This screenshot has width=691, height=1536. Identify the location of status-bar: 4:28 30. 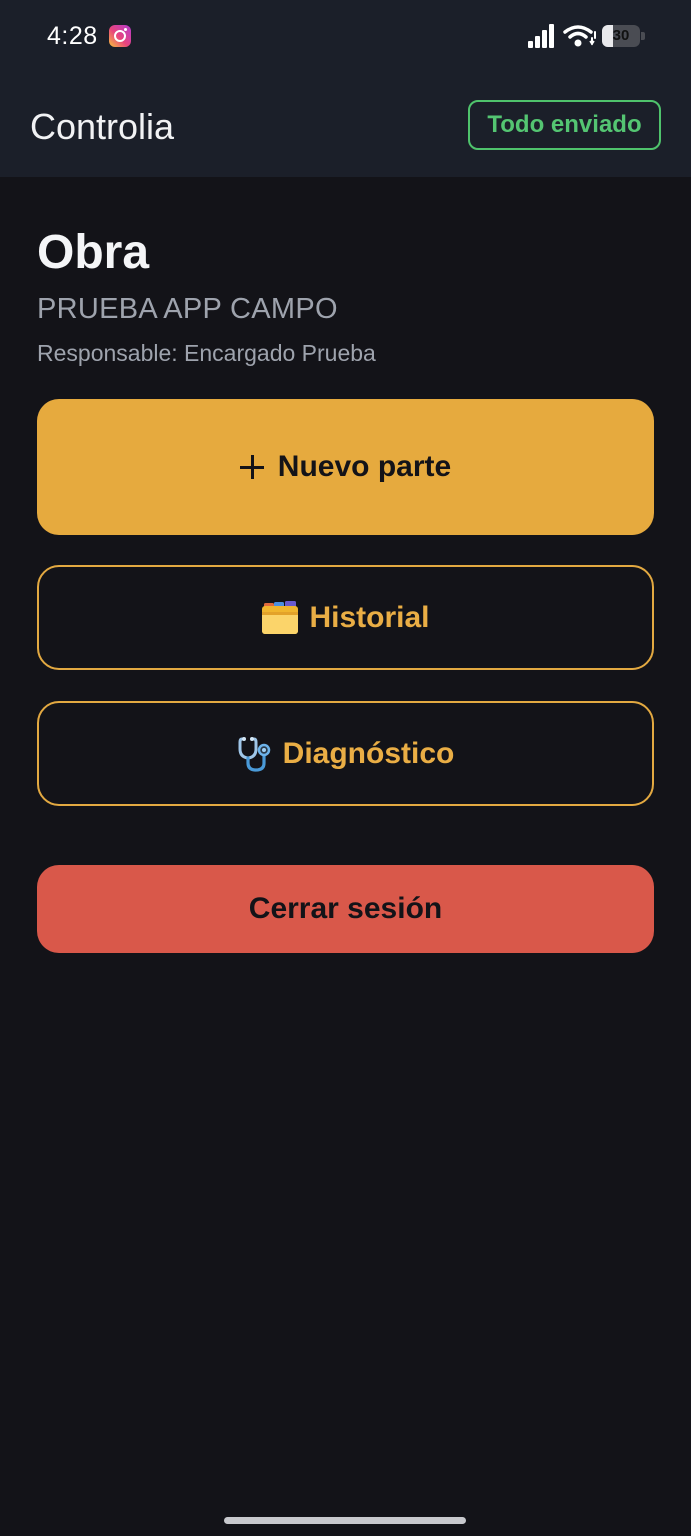
(345, 36).